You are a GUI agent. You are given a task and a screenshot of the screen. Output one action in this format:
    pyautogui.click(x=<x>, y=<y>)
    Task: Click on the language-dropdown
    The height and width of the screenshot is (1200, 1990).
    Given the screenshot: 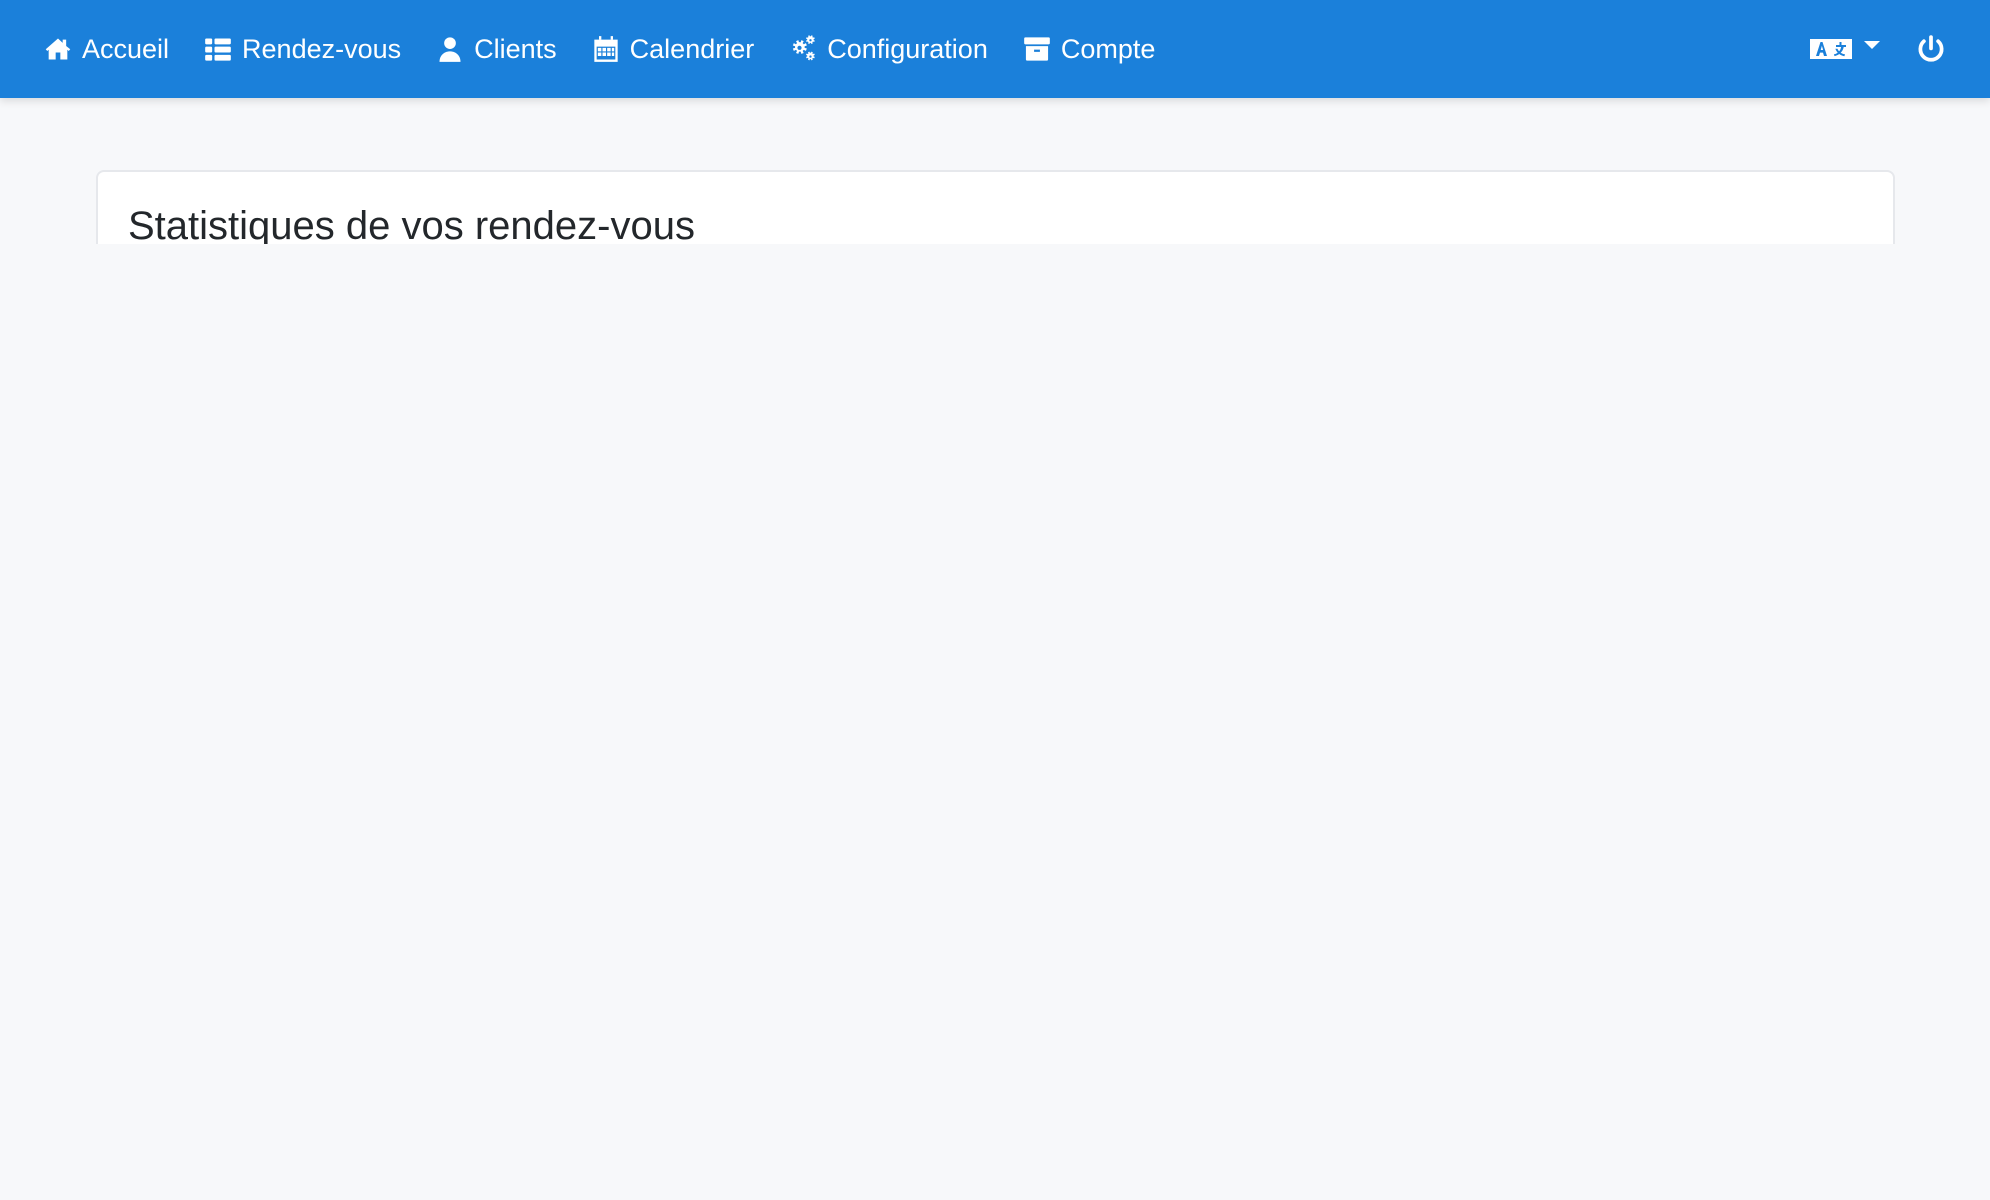 What is the action you would take?
    pyautogui.click(x=1845, y=49)
    